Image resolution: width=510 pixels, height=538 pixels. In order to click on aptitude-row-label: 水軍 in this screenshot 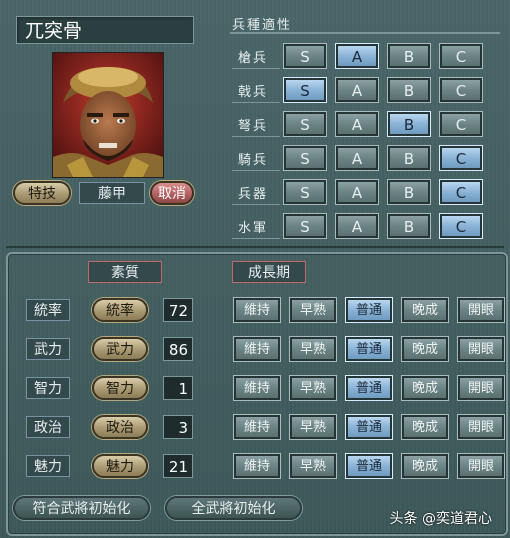, I will do `click(253, 228)`.